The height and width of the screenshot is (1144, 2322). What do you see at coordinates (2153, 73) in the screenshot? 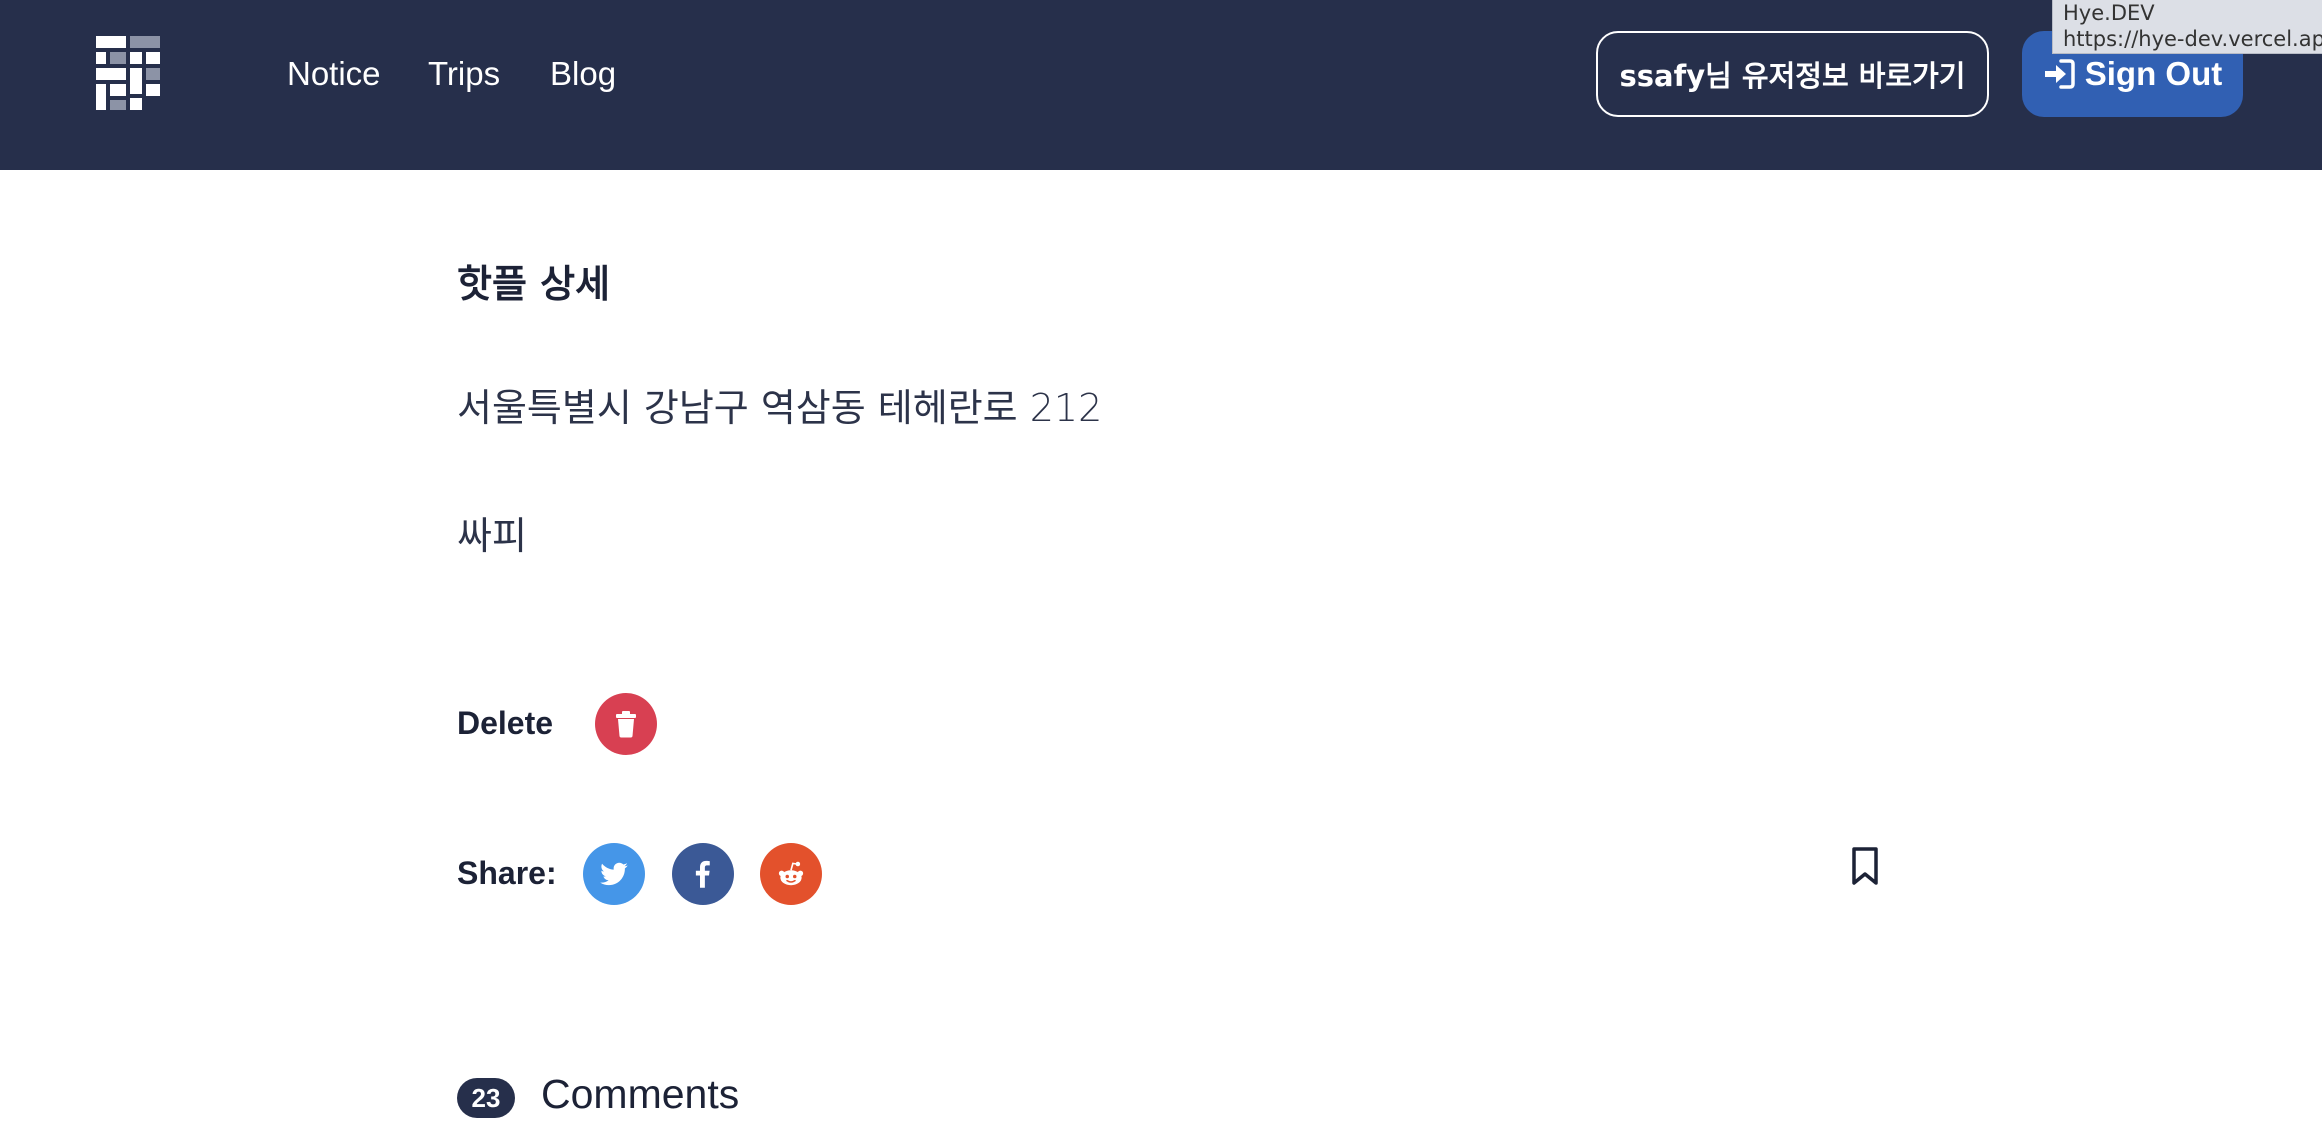
I see `sign-out-button-label: Sign Out` at bounding box center [2153, 73].